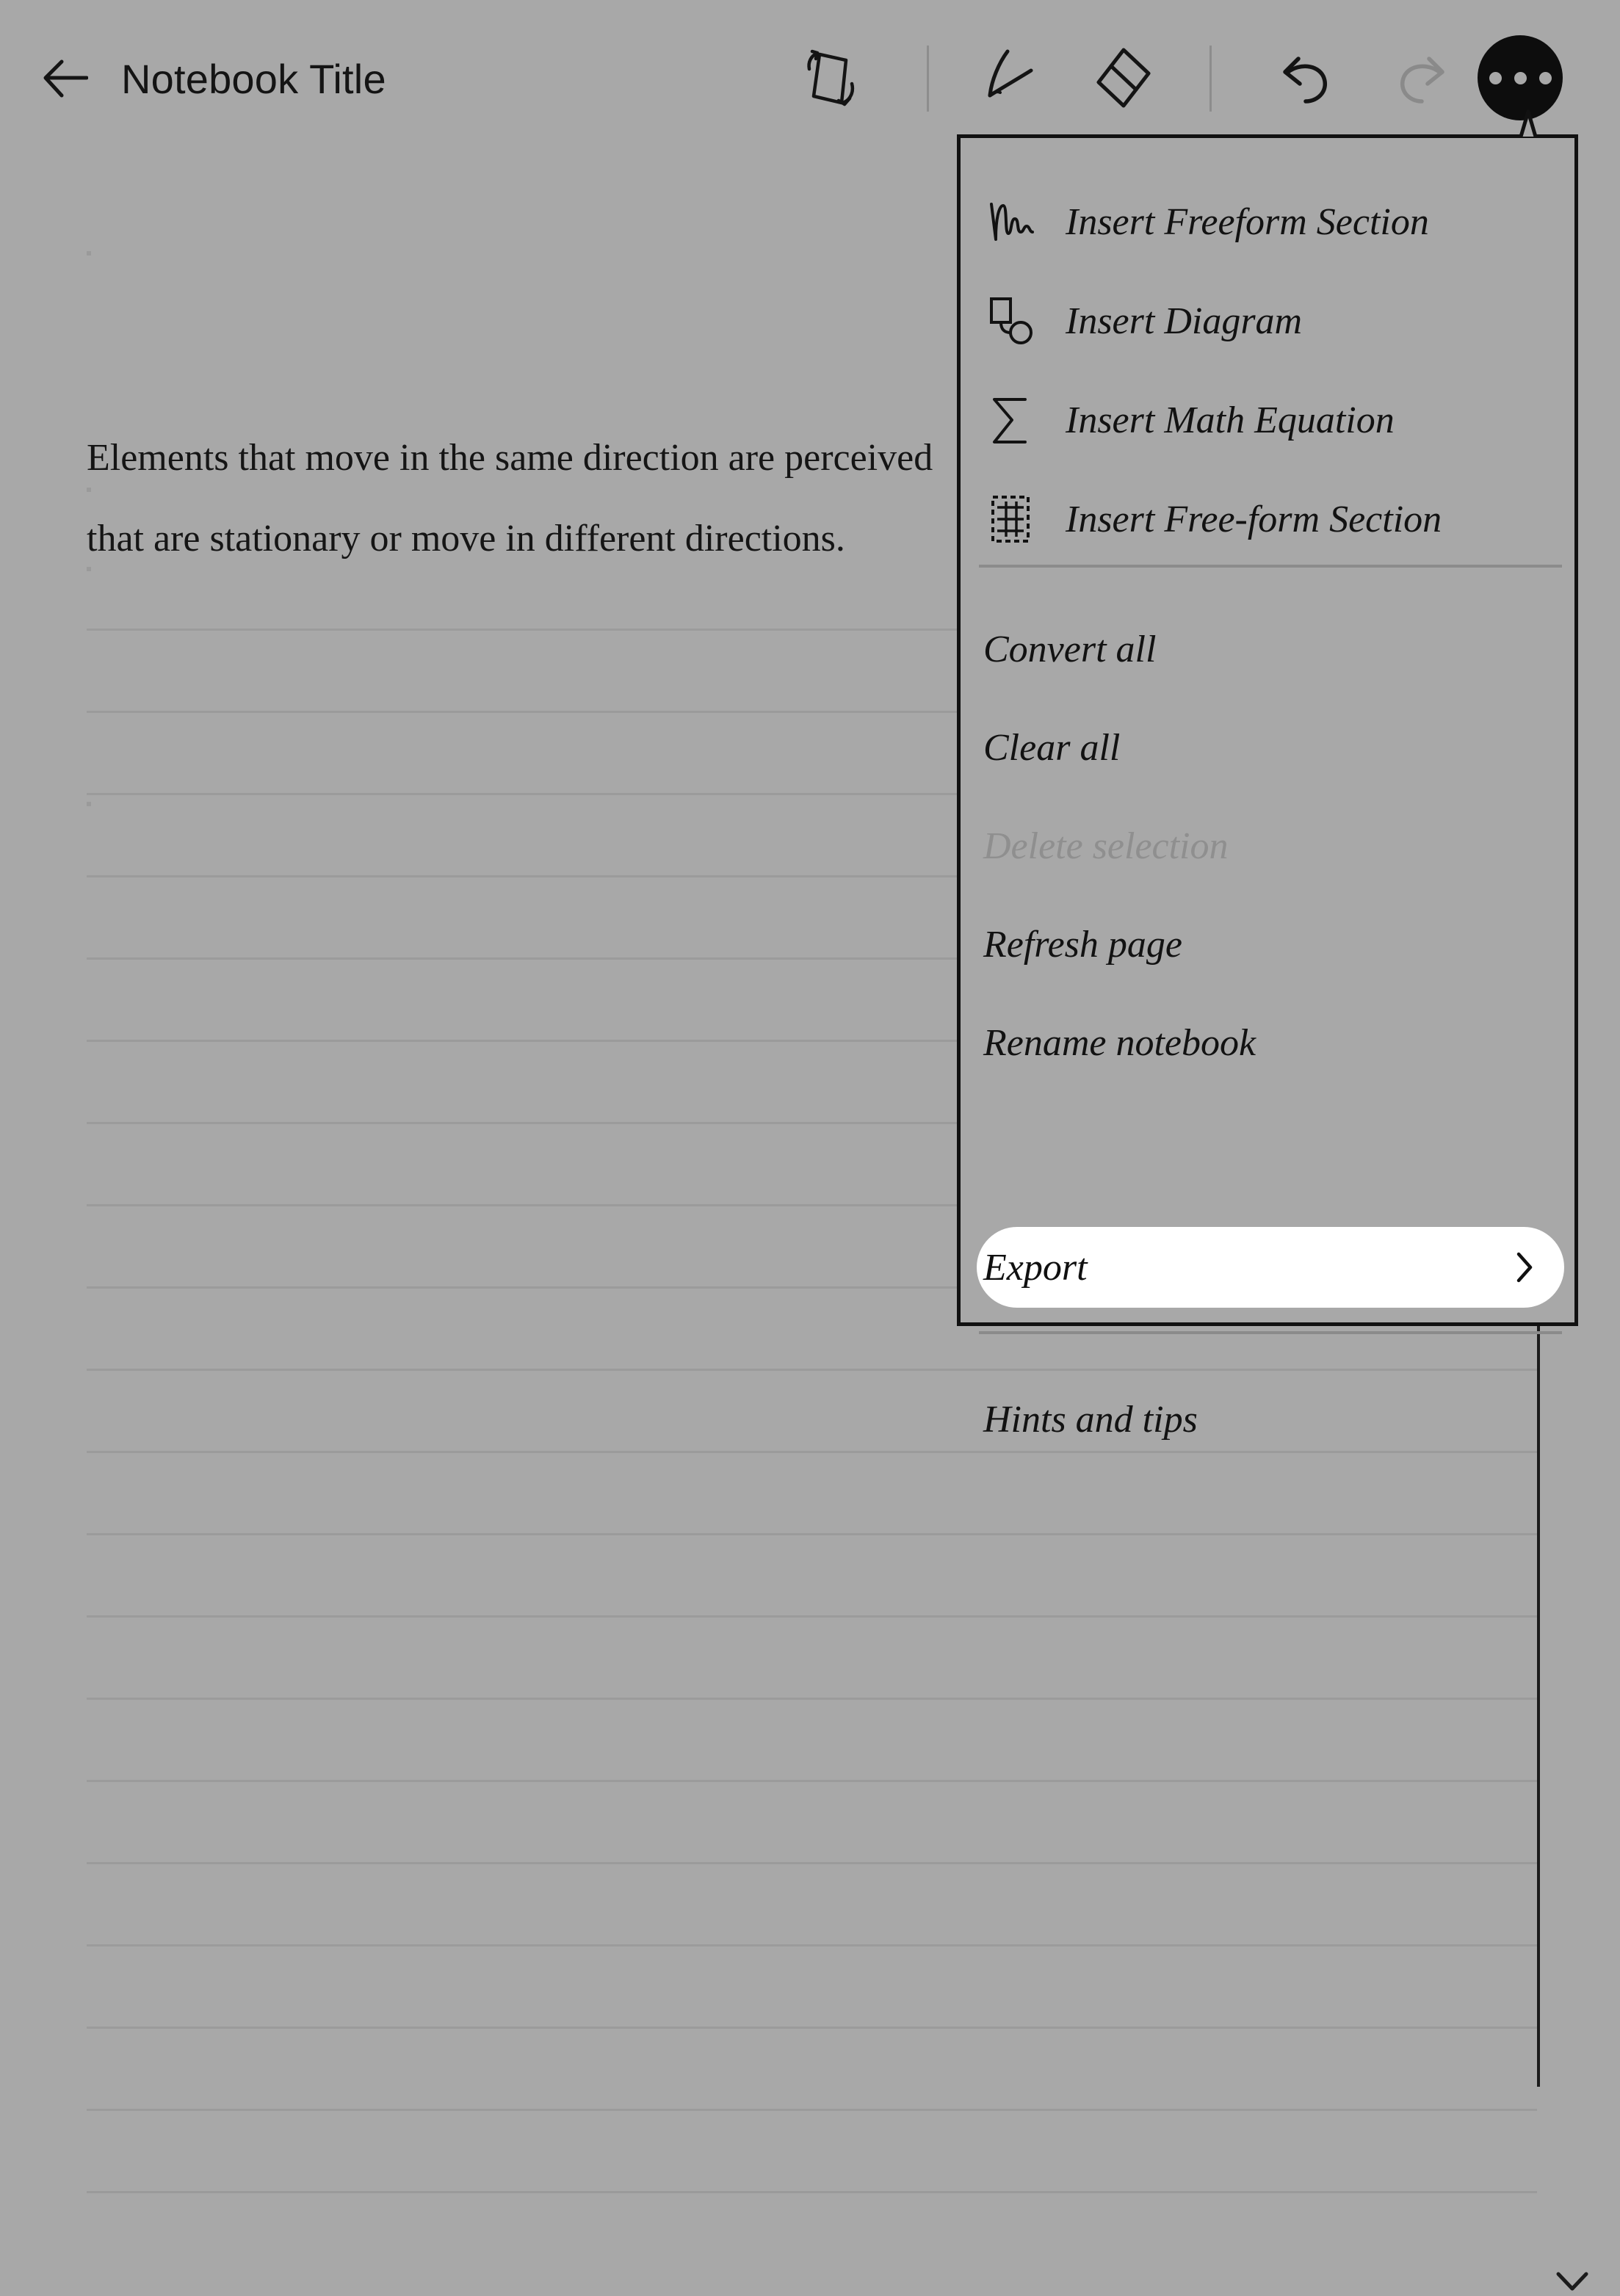 Image resolution: width=1620 pixels, height=2296 pixels. I want to click on menu-item-delete-selection: Delete selection, so click(1267, 846).